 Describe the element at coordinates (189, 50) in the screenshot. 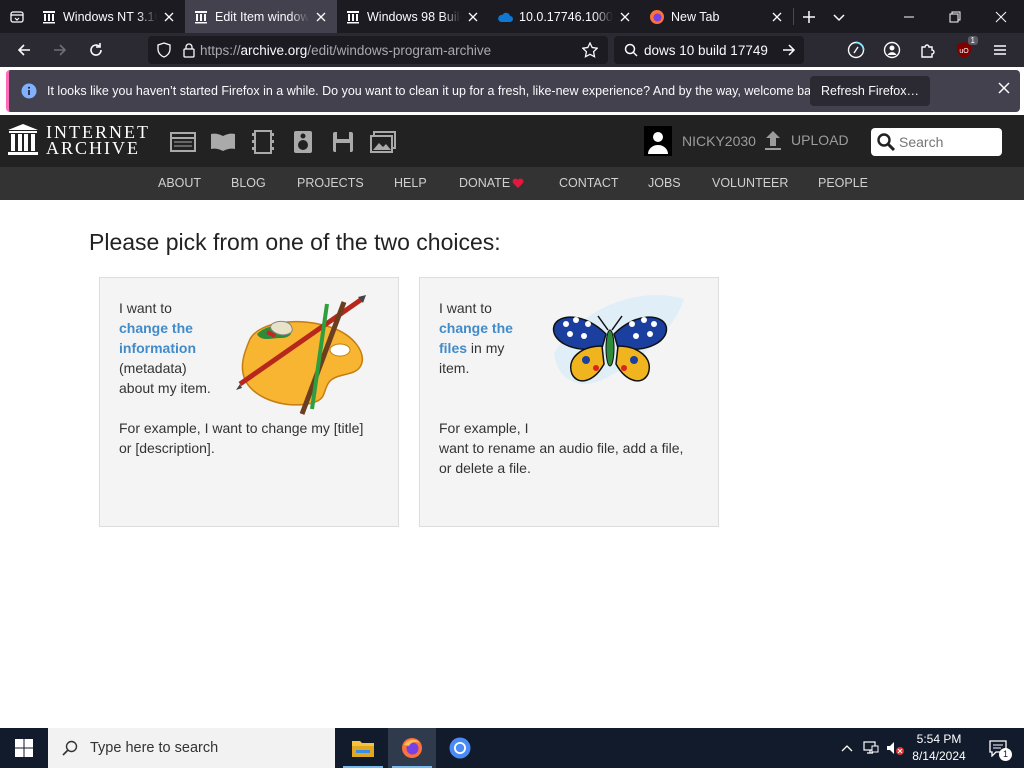

I see `lock-icon` at that location.